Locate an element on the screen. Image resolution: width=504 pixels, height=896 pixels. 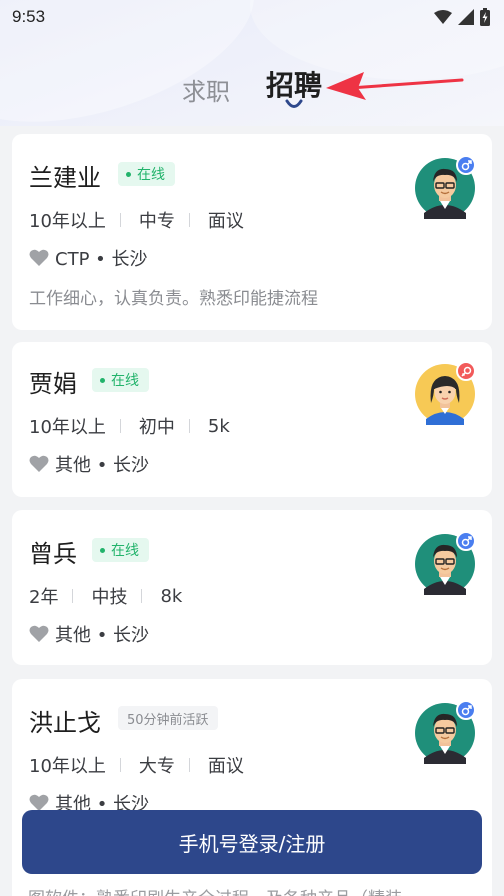
candidate-name: 洪止戈 is located at coordinates (65, 723).